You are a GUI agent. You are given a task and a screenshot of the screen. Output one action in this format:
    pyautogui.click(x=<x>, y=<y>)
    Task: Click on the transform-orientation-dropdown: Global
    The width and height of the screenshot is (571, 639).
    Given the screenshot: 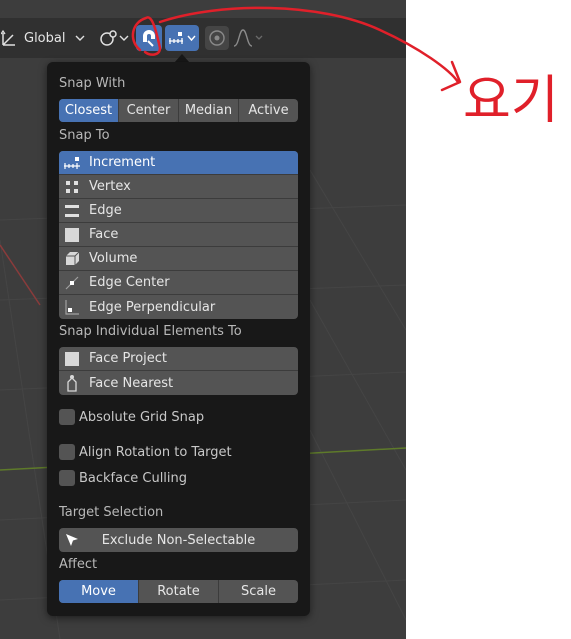 What is the action you would take?
    pyautogui.click(x=44, y=38)
    